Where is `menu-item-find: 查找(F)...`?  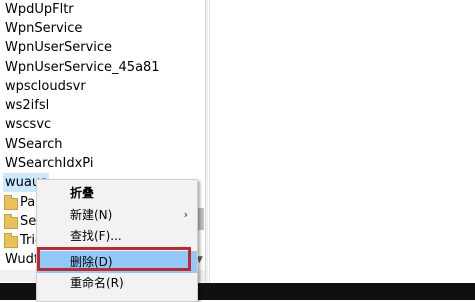
menu-item-find: 查找(F)... is located at coordinates (117, 236).